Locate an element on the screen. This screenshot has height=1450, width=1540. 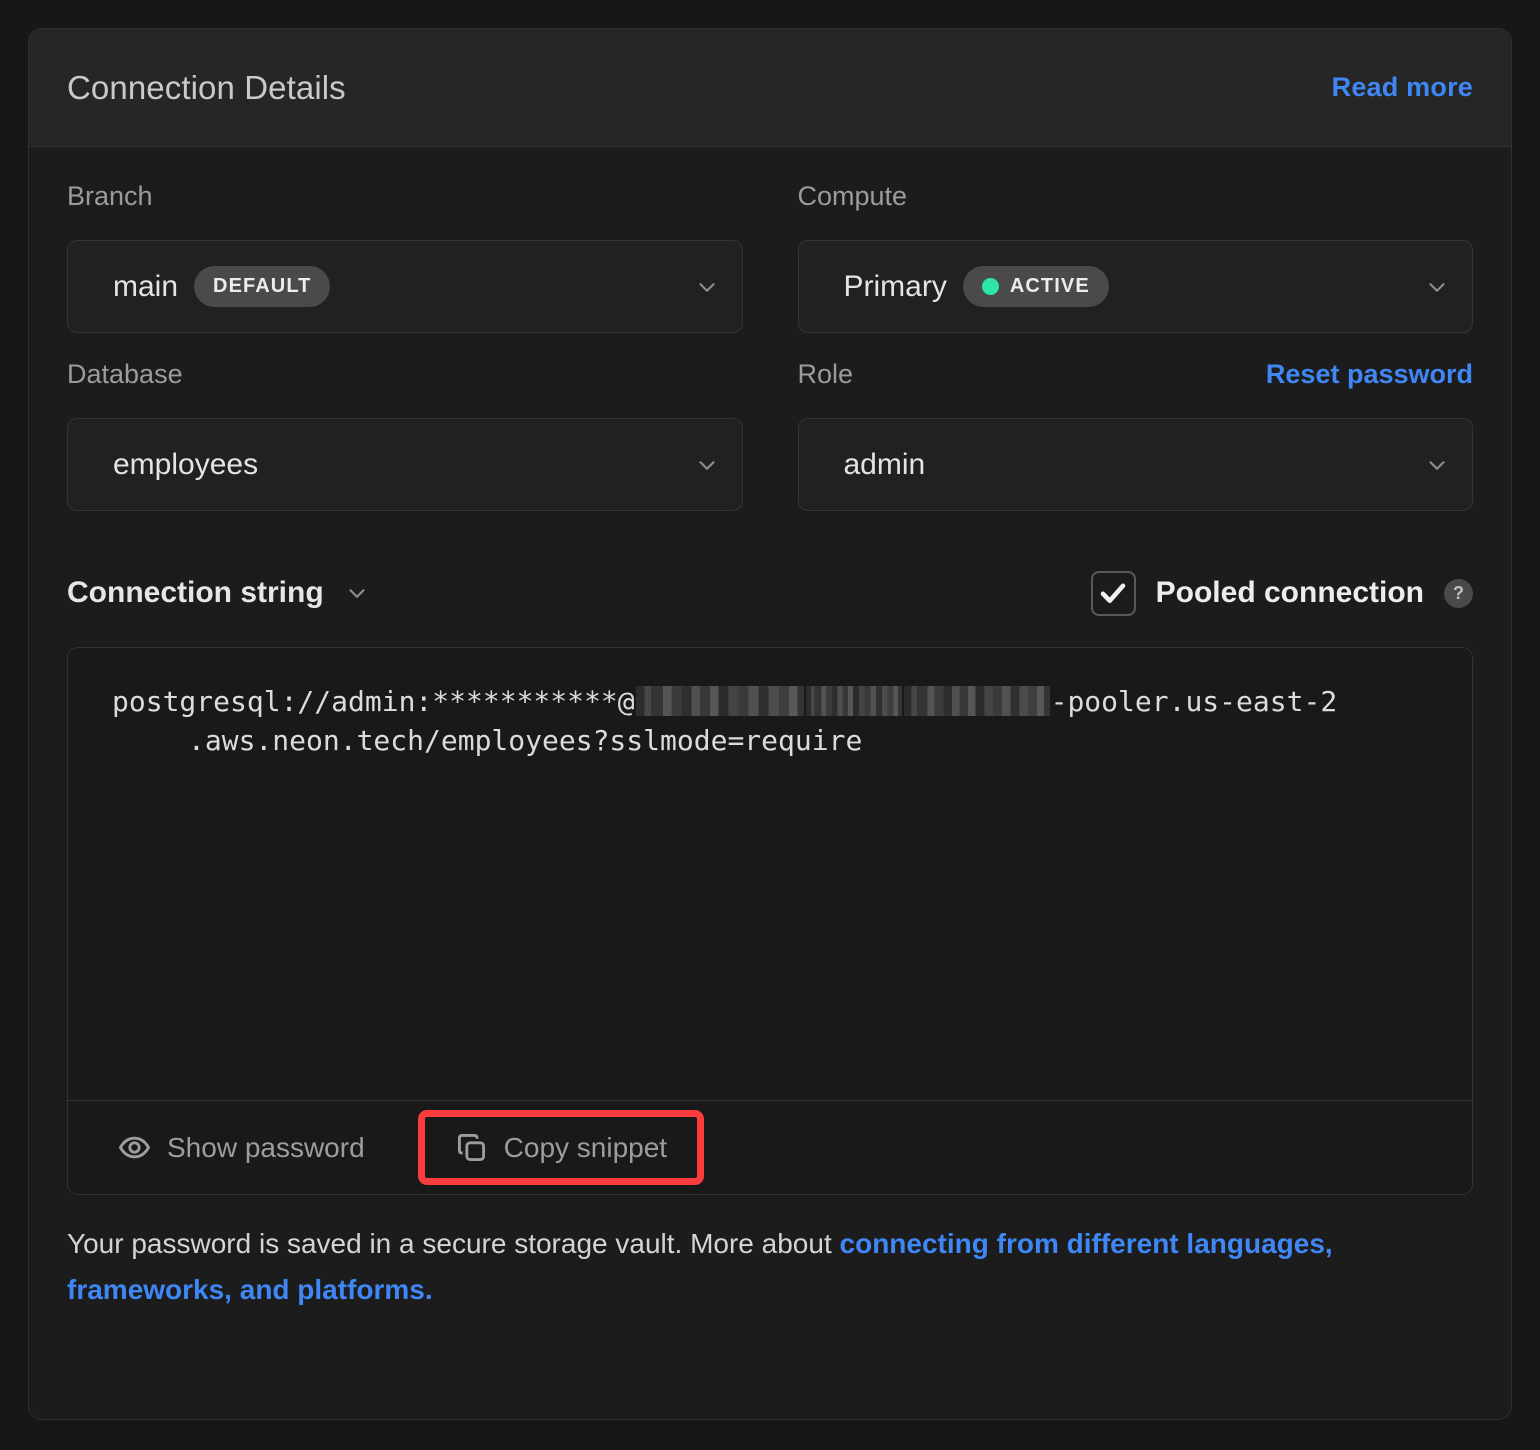
pooled-connection-checkbox is located at coordinates (1113, 593).